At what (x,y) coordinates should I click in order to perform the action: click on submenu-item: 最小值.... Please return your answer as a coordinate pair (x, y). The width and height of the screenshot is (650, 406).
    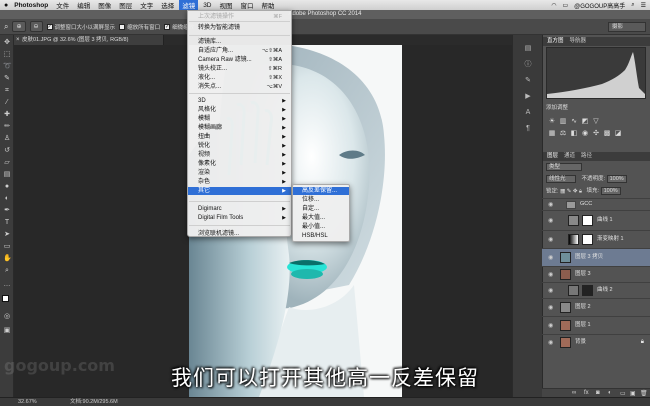
    Looking at the image, I should click on (321, 227).